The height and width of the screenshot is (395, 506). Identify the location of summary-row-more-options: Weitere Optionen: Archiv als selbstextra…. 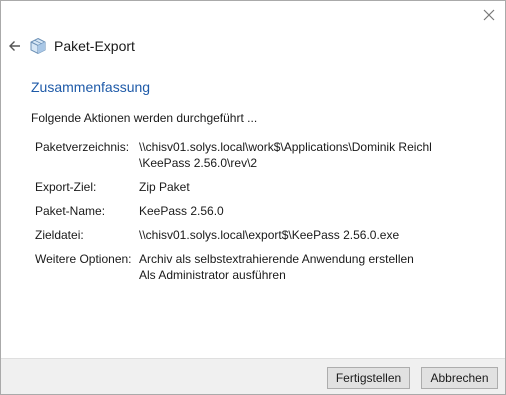
(247, 267).